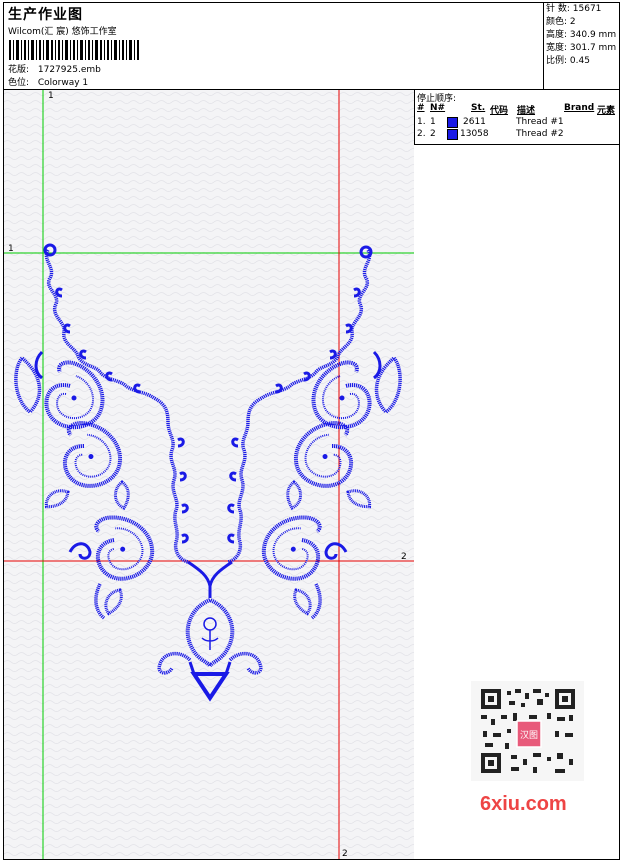 This screenshot has width=620, height=861. I want to click on guide-label-green-v: 1, so click(51, 96).